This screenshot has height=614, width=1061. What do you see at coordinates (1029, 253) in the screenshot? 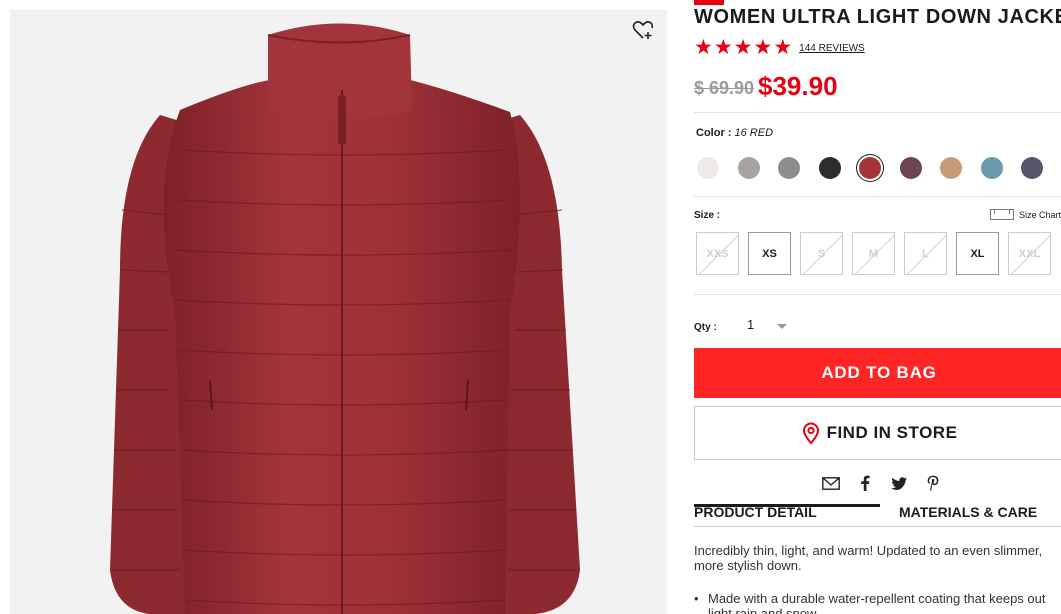
I see `size-option-xxl: XXL` at bounding box center [1029, 253].